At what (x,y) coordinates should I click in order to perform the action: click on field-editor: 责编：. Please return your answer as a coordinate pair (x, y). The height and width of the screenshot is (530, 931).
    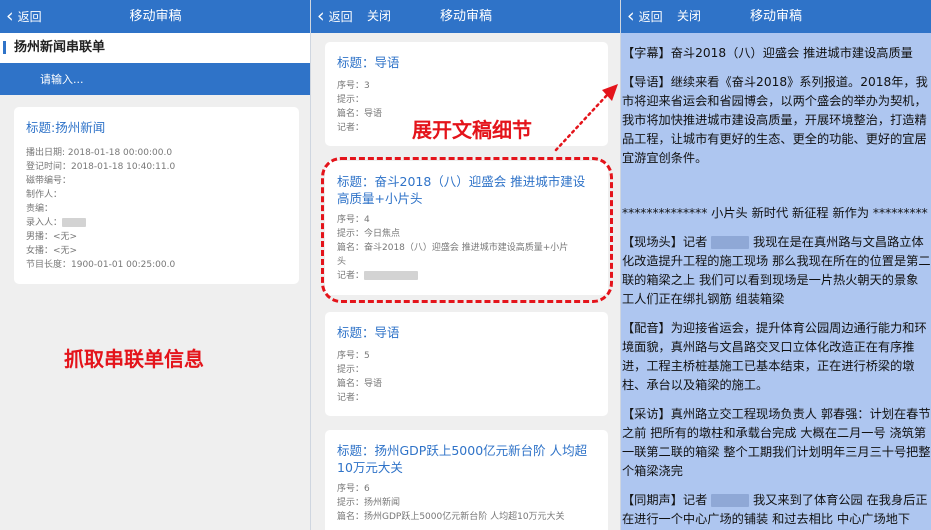
    Looking at the image, I should click on (40, 209).